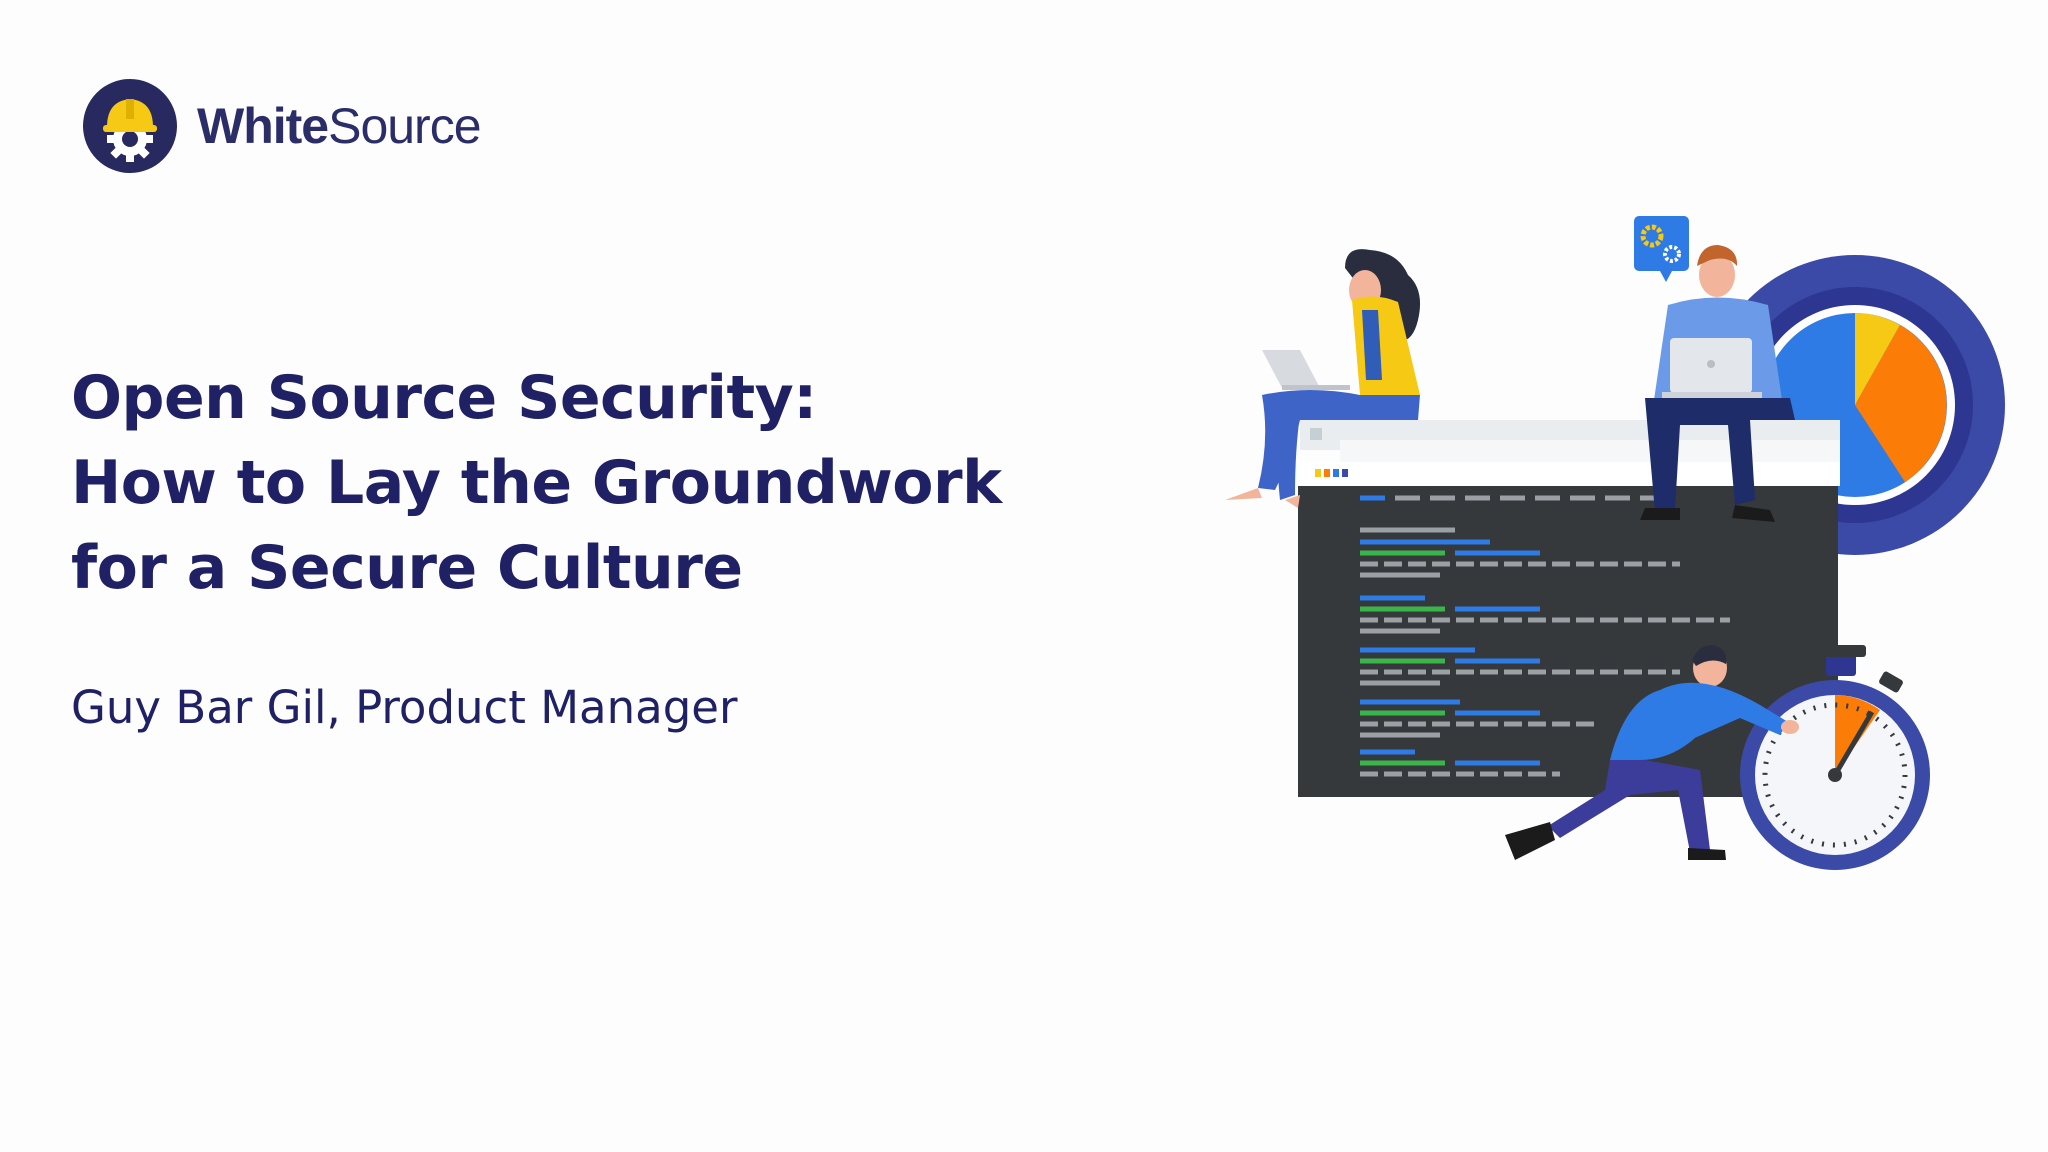  I want to click on hardhat-gear-icon, so click(130, 126).